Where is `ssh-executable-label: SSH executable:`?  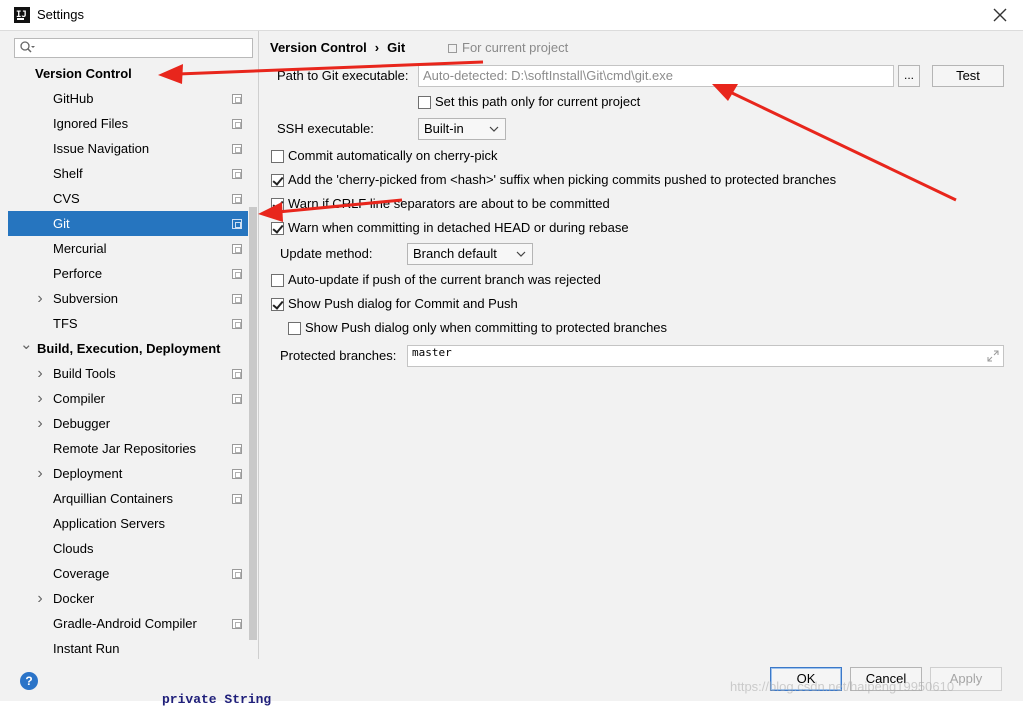 ssh-executable-label: SSH executable: is located at coordinates (325, 128).